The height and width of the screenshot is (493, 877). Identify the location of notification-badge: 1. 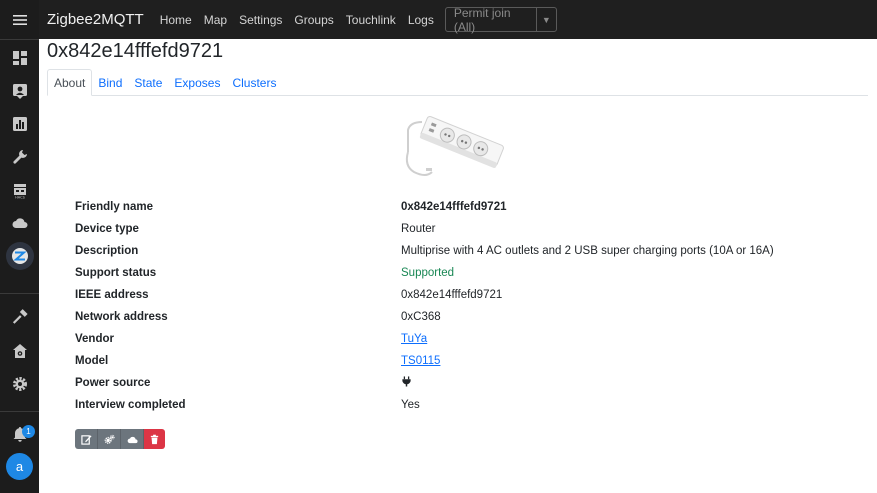
(28, 431).